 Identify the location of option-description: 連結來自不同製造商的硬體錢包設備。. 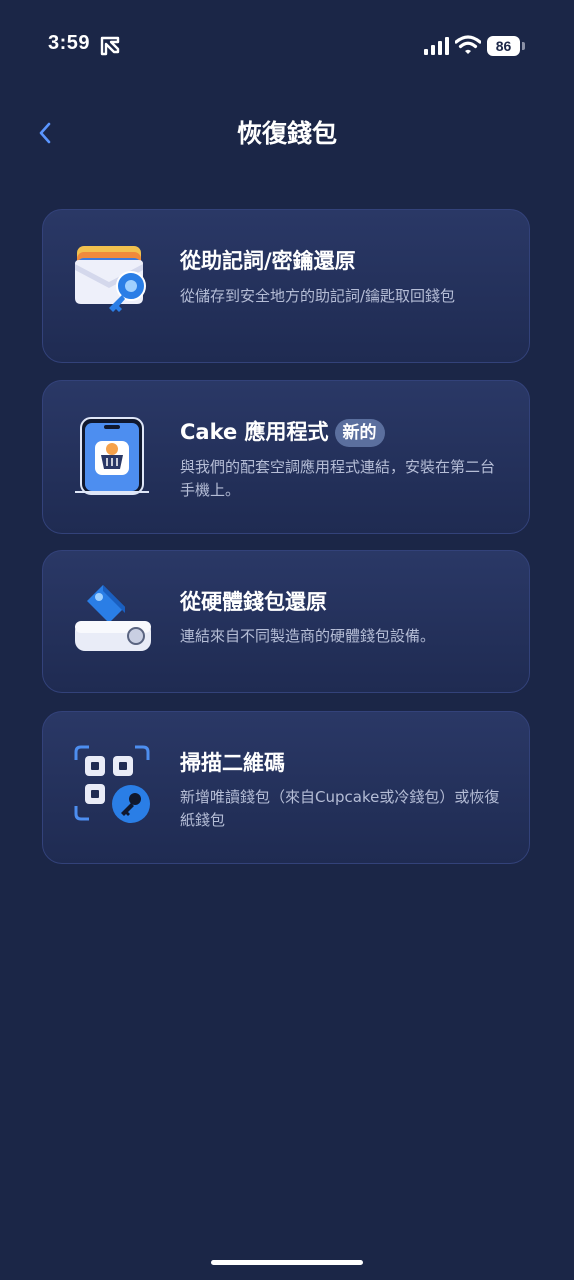
(308, 636).